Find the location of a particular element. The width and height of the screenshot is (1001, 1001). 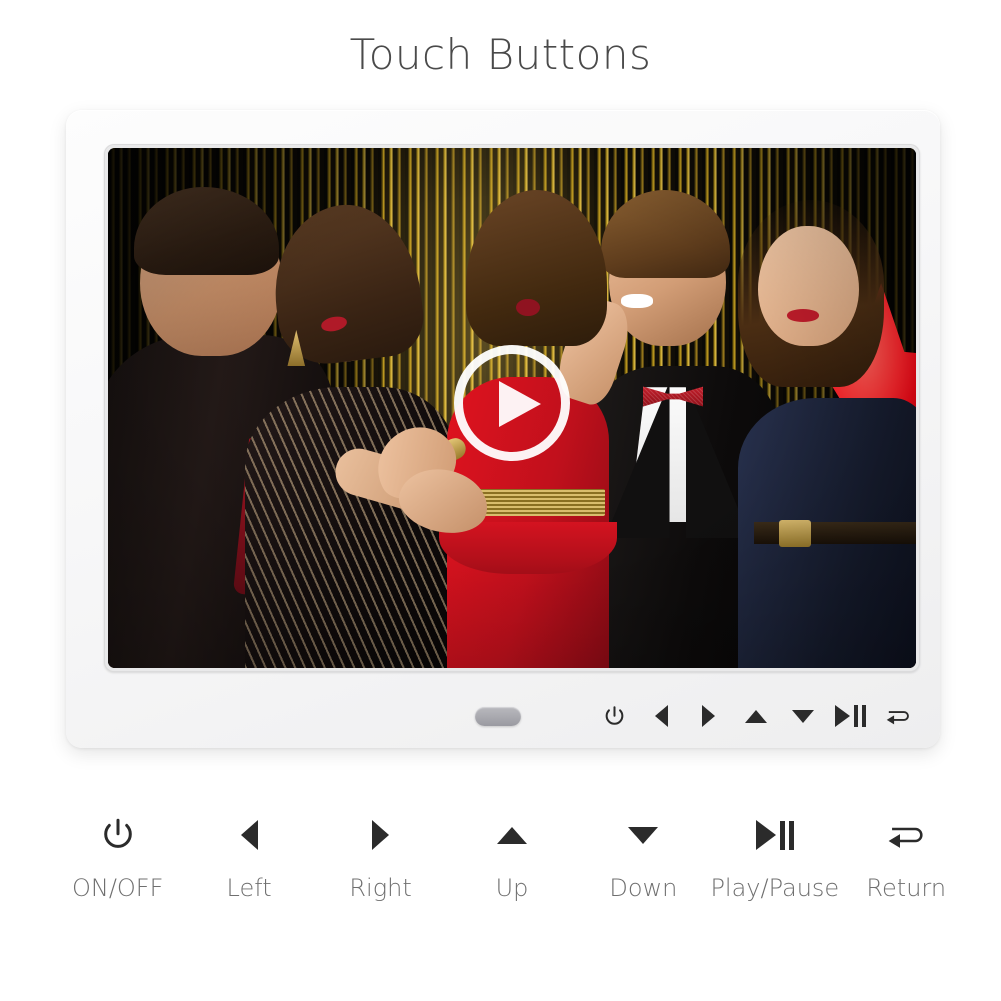

frame-button-on-off is located at coordinates (614, 716).